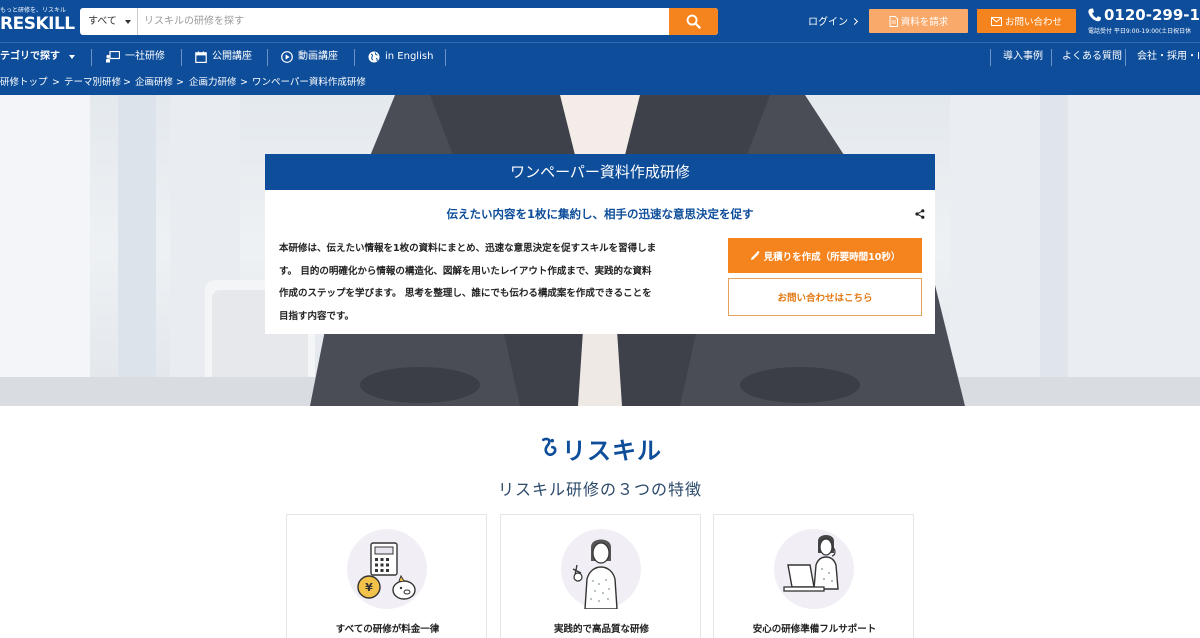 This screenshot has height=638, width=1200. What do you see at coordinates (832, 257) in the screenshot?
I see `create-estimate-label: 見積りを作成（所要時間10秒）` at bounding box center [832, 257].